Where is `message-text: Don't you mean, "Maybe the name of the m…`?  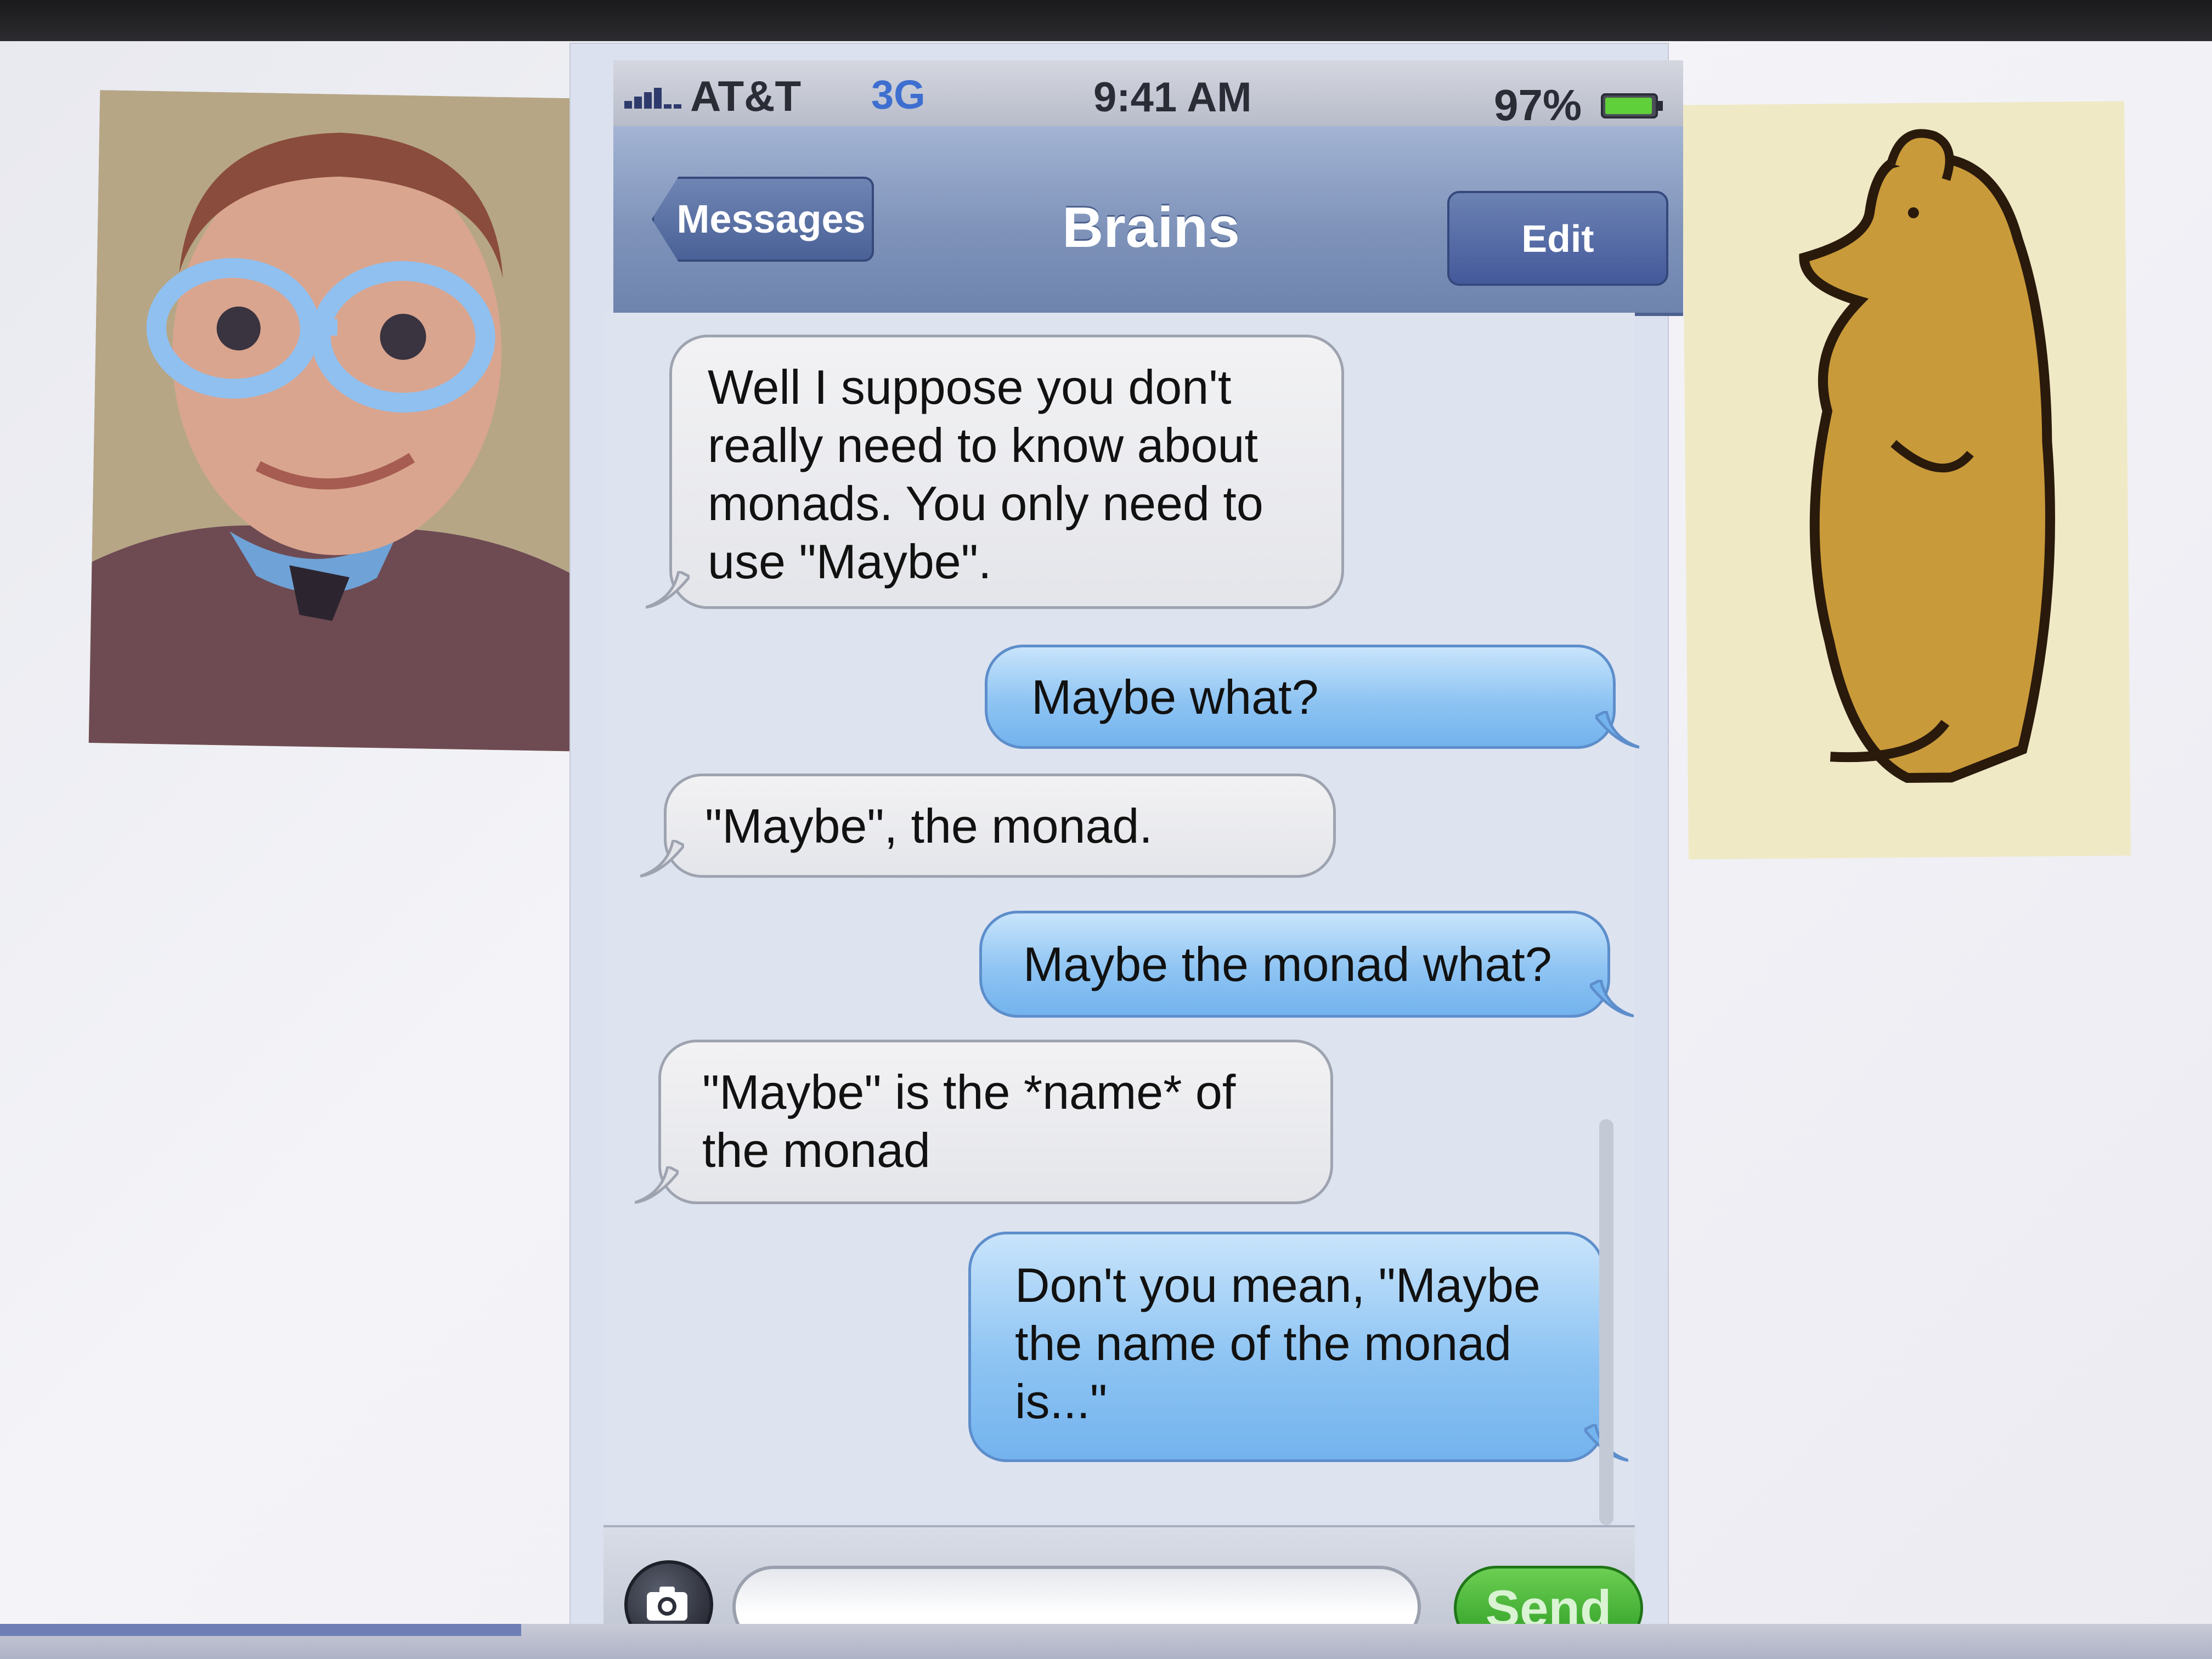 message-text: Don't you mean, "Maybe the name of the m… is located at coordinates (1278, 1343).